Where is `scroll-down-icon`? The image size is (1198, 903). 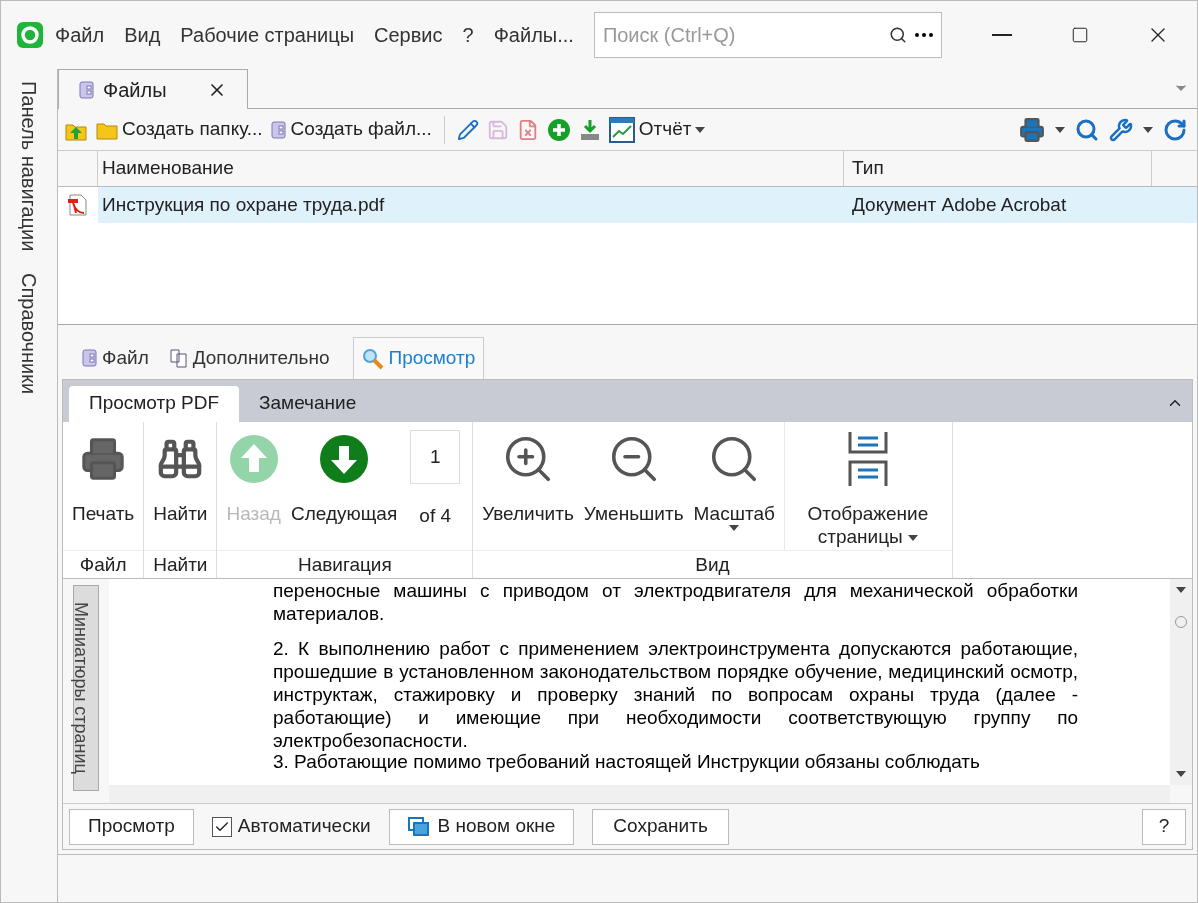
scroll-down-icon is located at coordinates (1181, 774).